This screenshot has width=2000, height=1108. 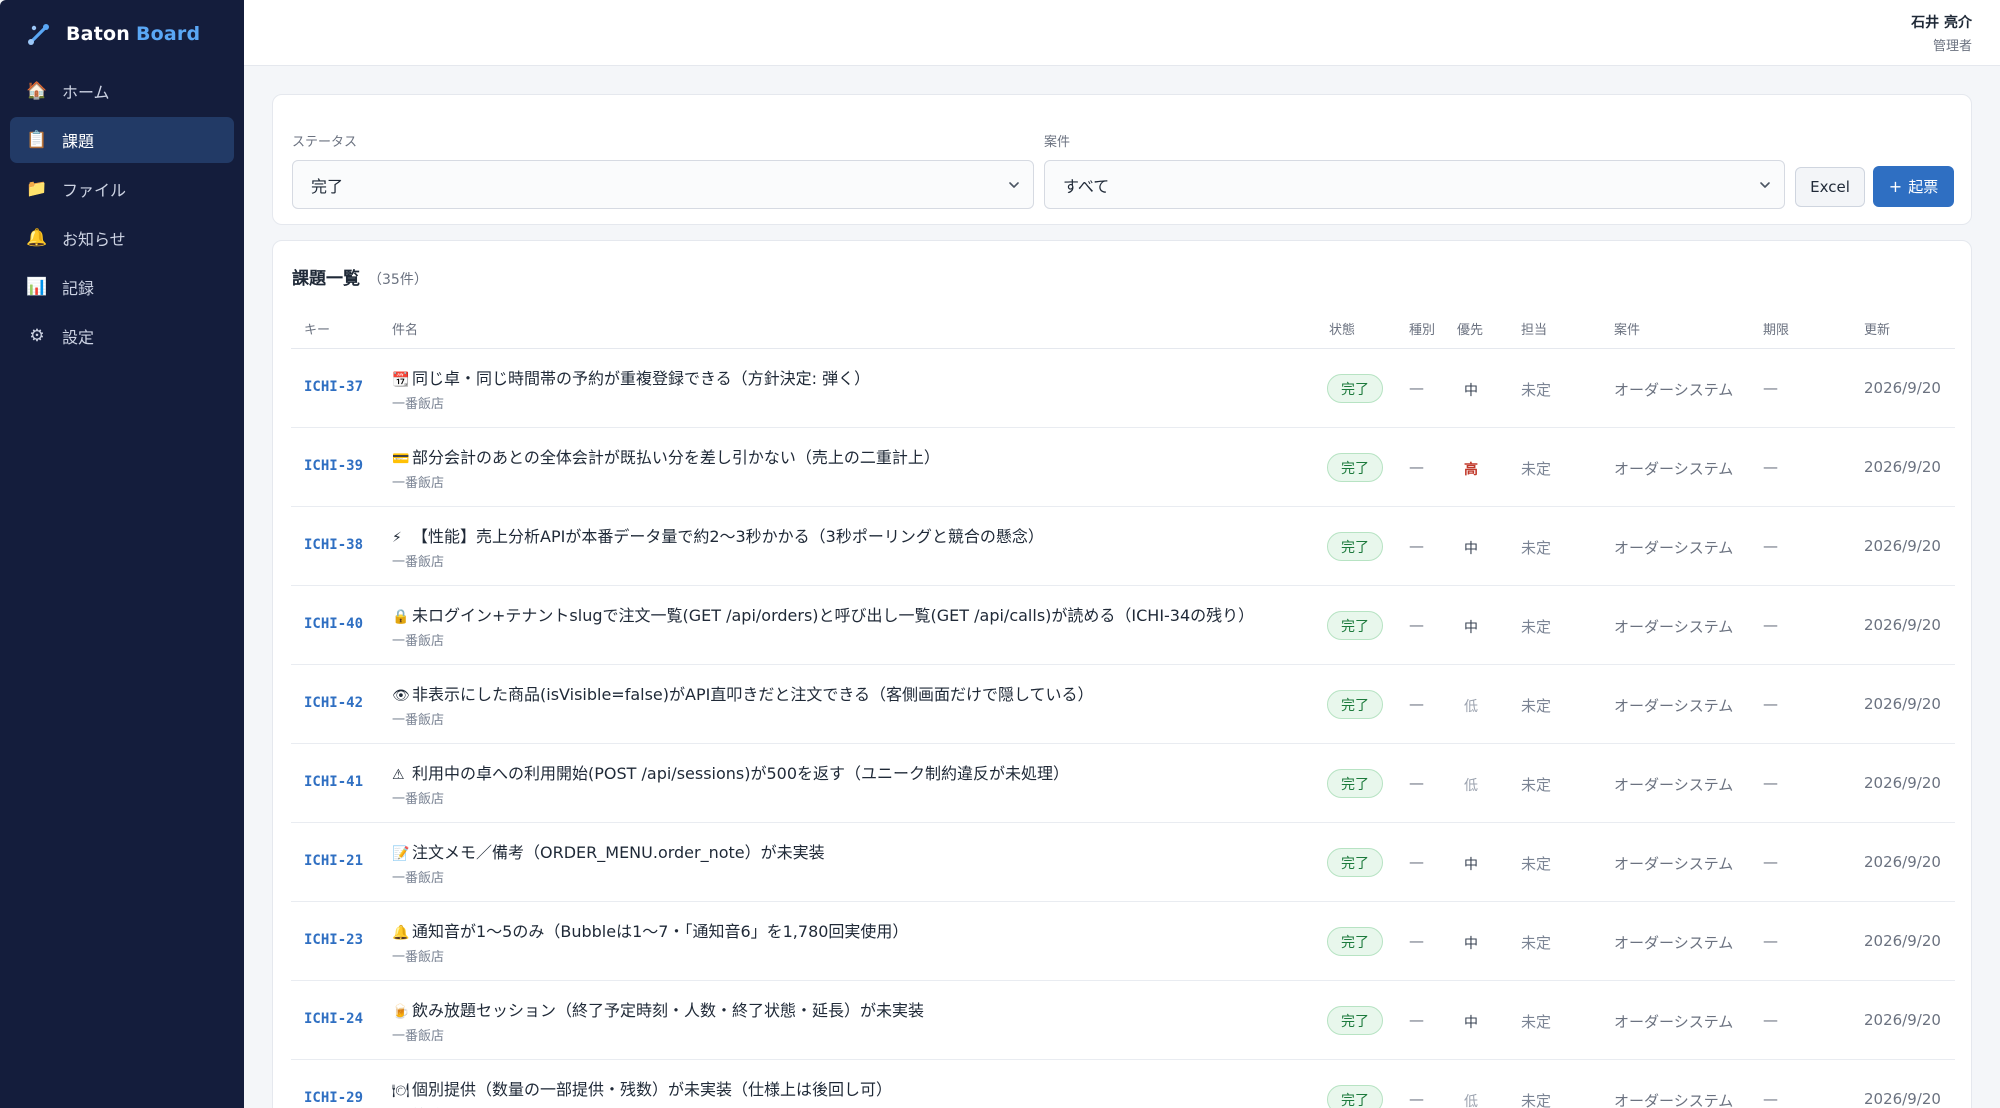 What do you see at coordinates (1941, 33) in the screenshot?
I see `user-menu: 石井 亮介 管理者` at bounding box center [1941, 33].